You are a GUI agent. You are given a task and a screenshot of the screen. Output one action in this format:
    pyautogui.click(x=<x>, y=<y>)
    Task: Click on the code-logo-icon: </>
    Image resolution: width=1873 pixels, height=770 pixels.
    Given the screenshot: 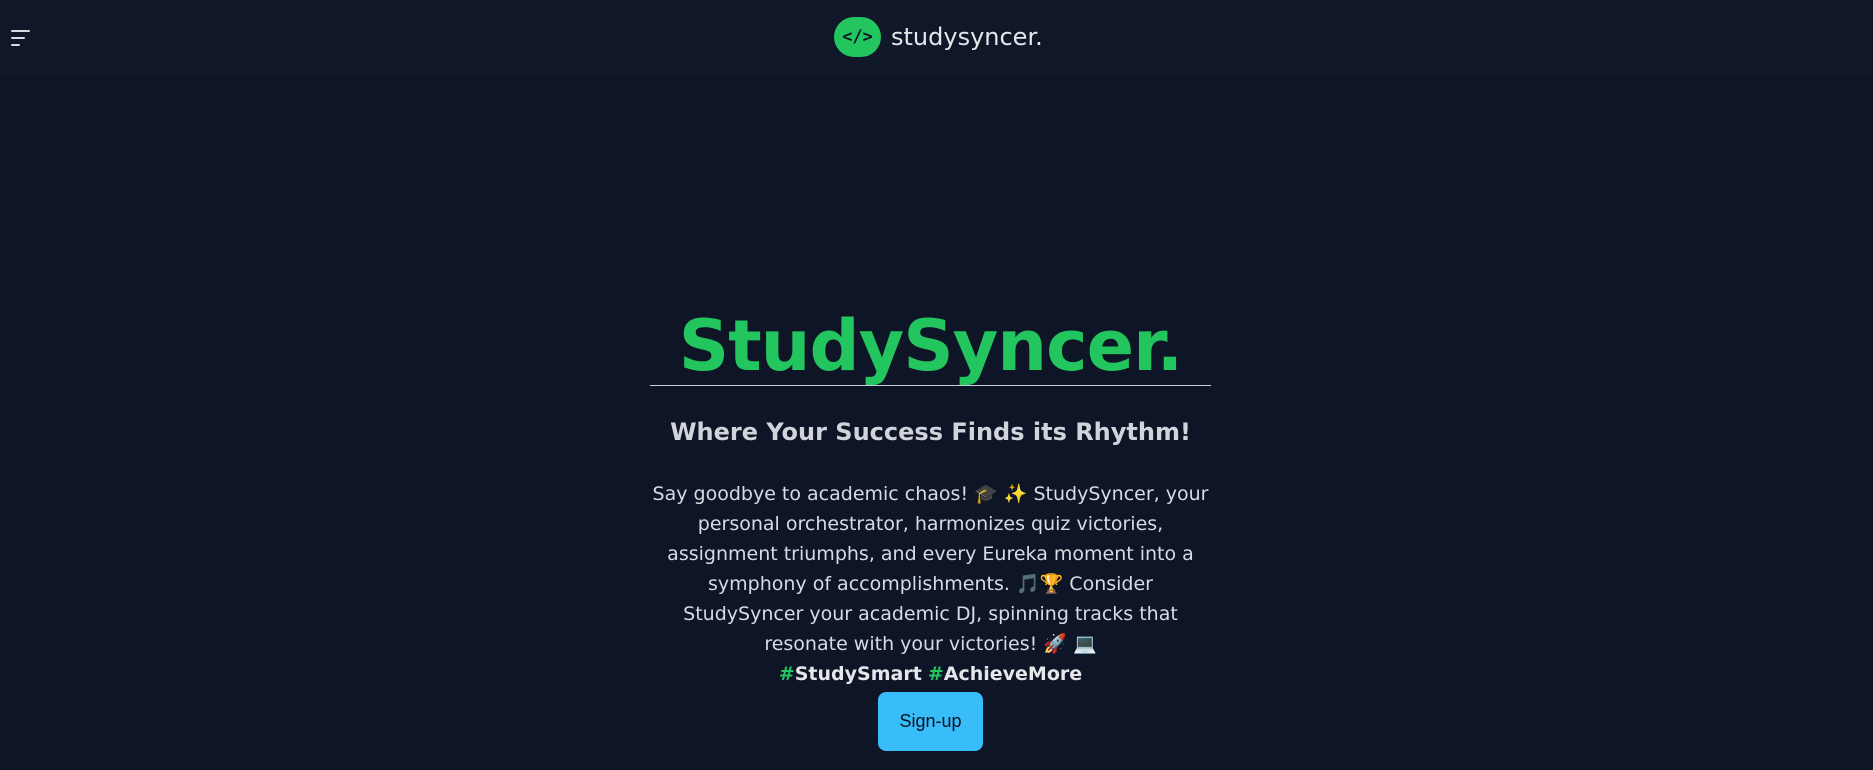 What is the action you would take?
    pyautogui.click(x=857, y=37)
    